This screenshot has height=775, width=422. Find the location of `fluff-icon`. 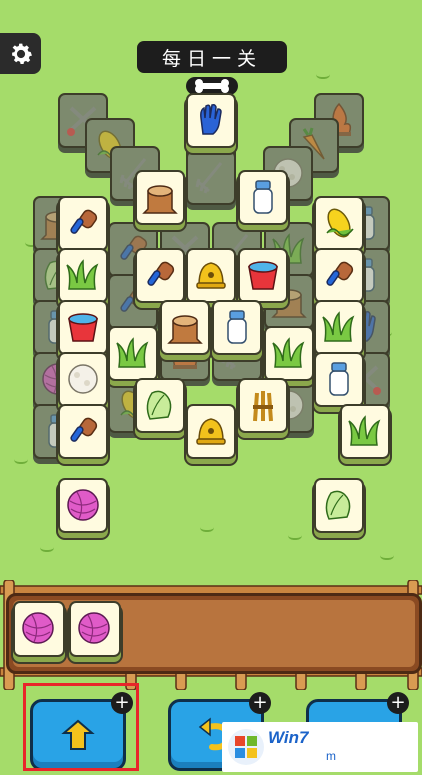

fluff-icon is located at coordinates (83, 379).